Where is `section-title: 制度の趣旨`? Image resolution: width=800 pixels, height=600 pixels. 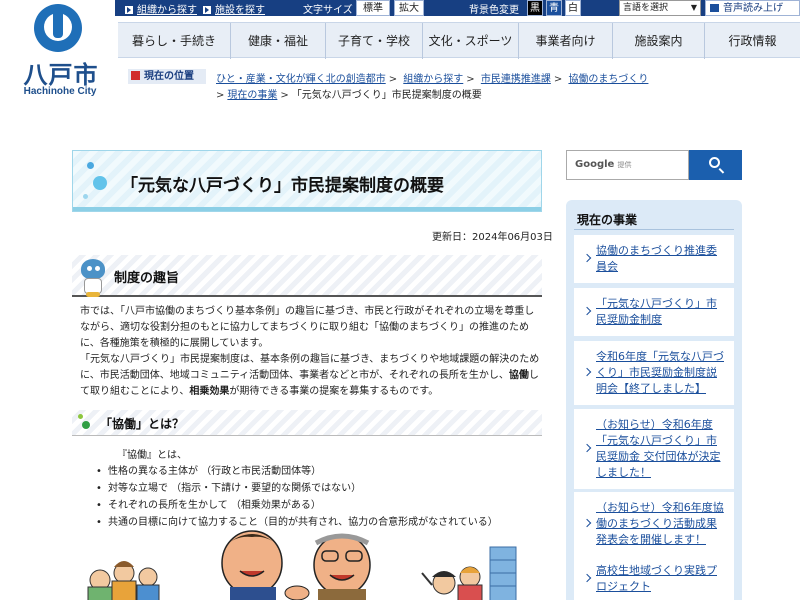
section-title: 制度の趣旨 is located at coordinates (147, 278).